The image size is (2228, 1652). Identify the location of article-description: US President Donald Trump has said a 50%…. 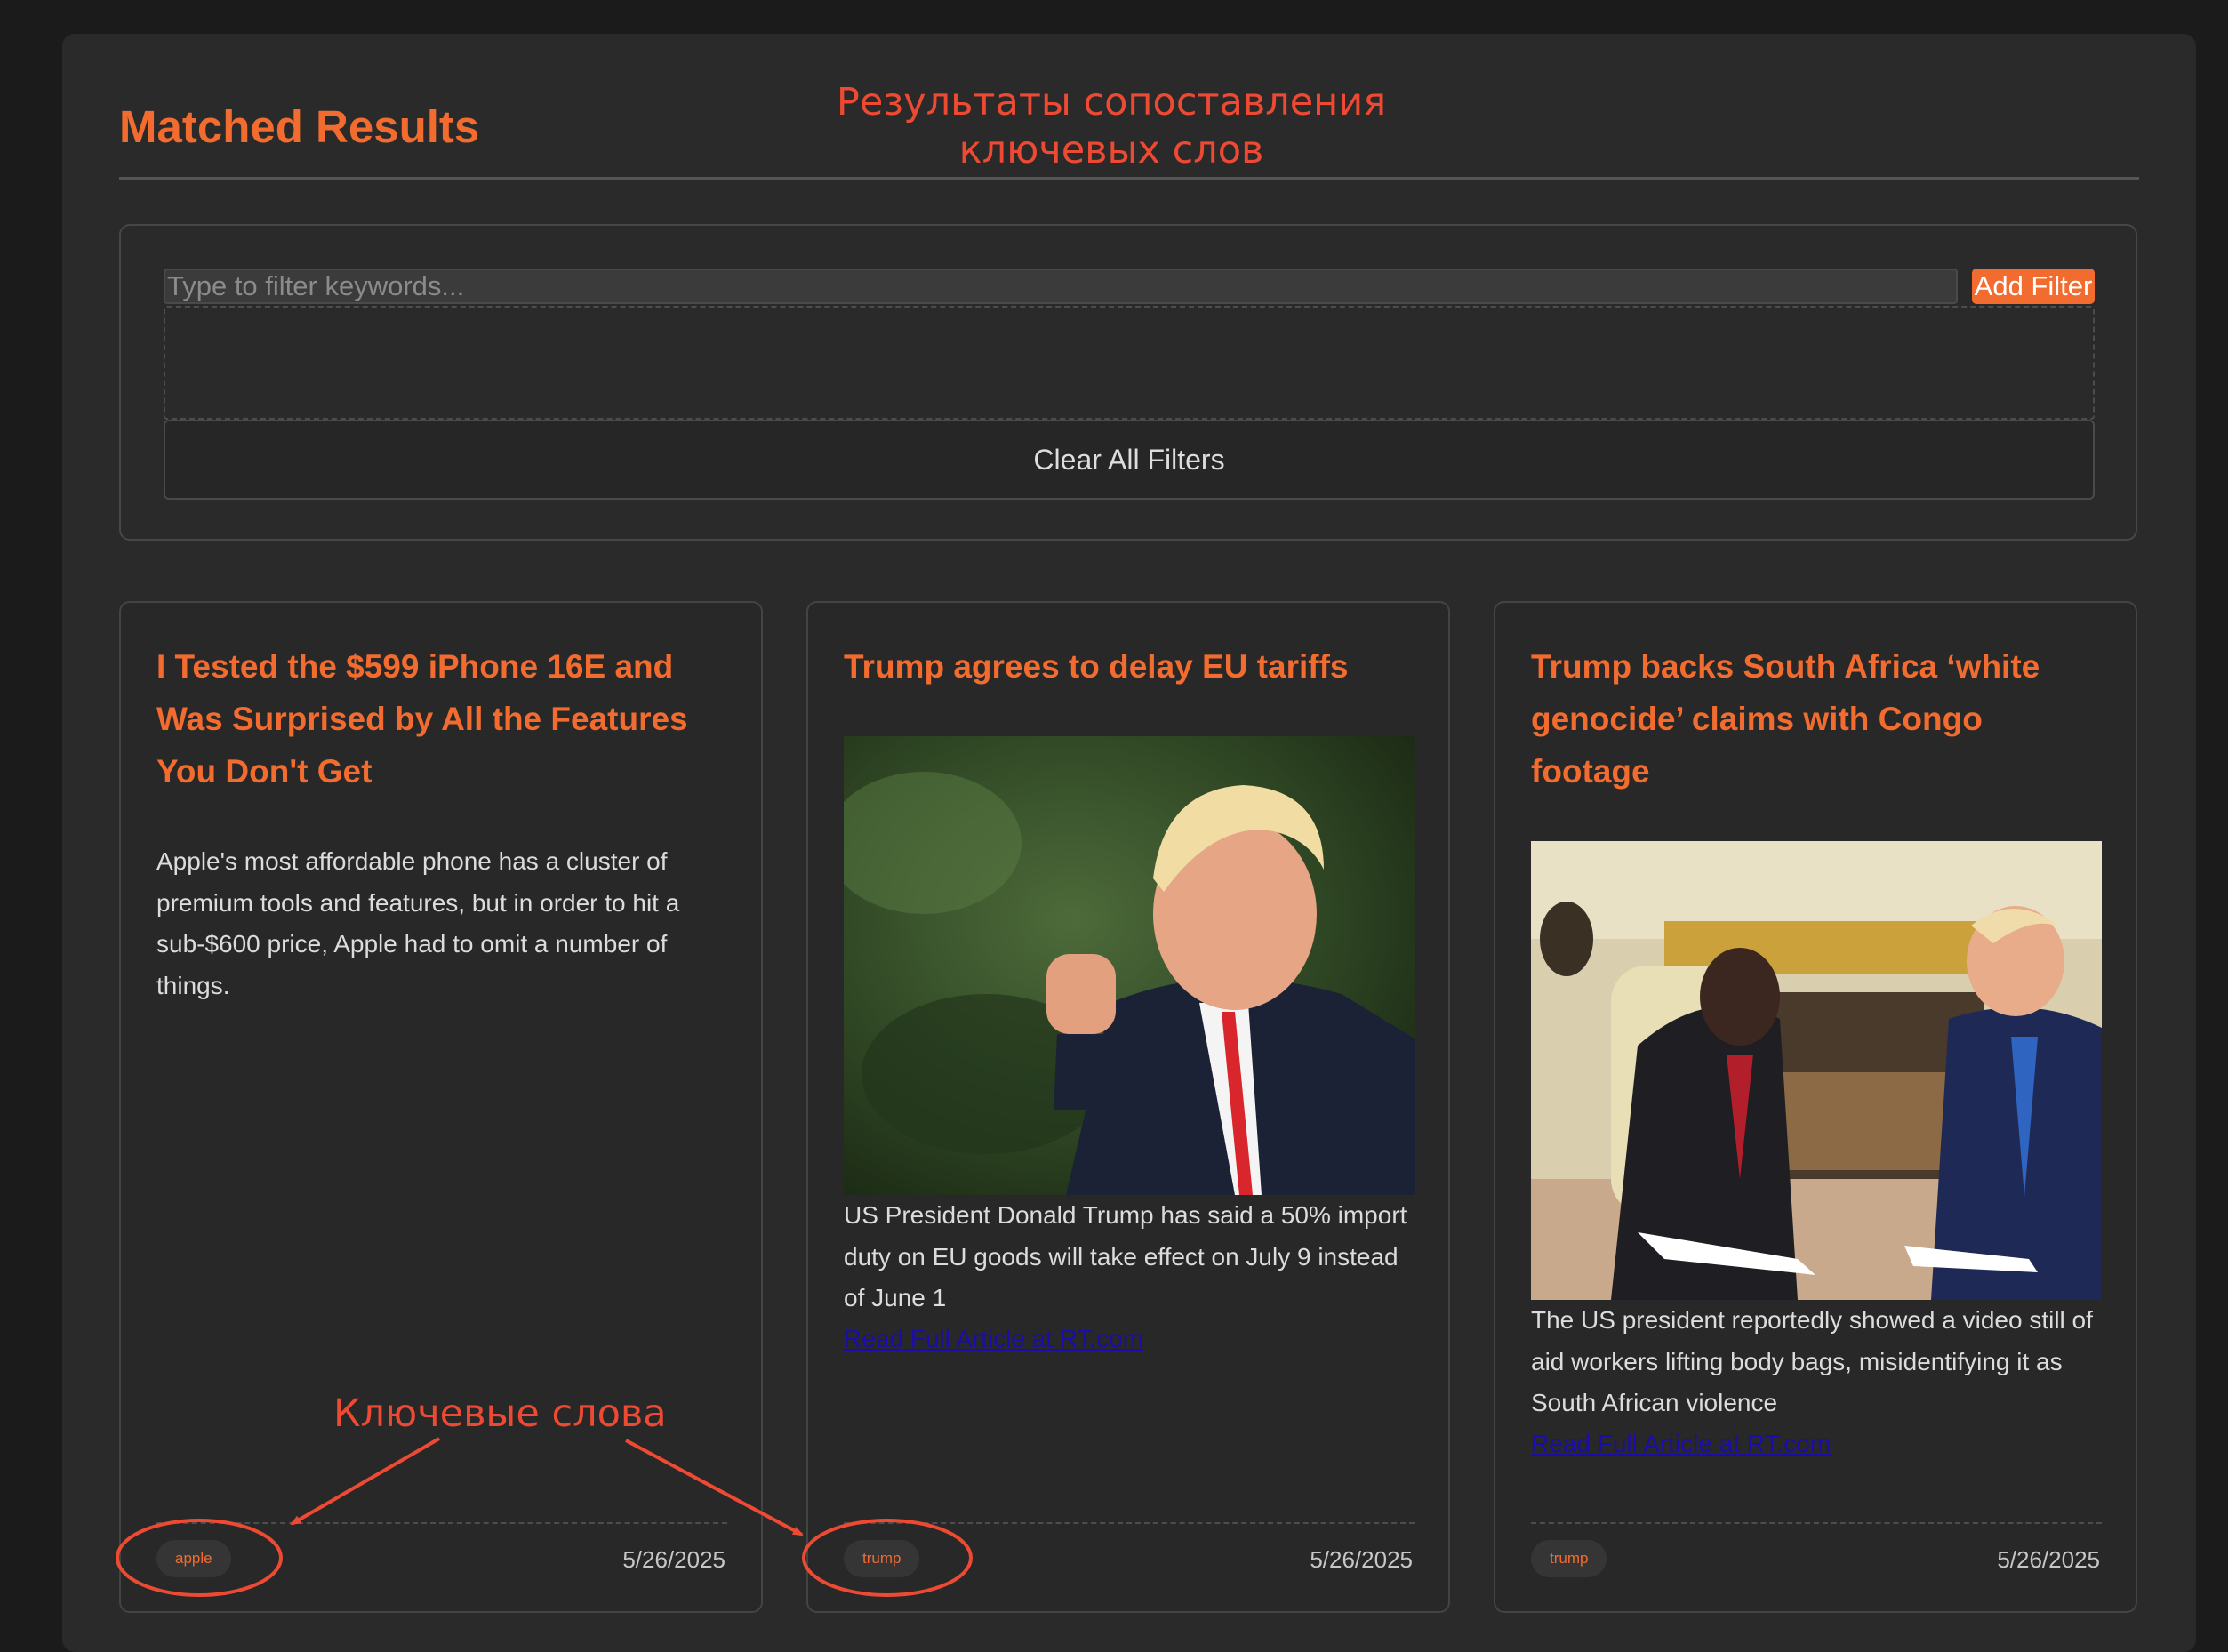
(1125, 1256).